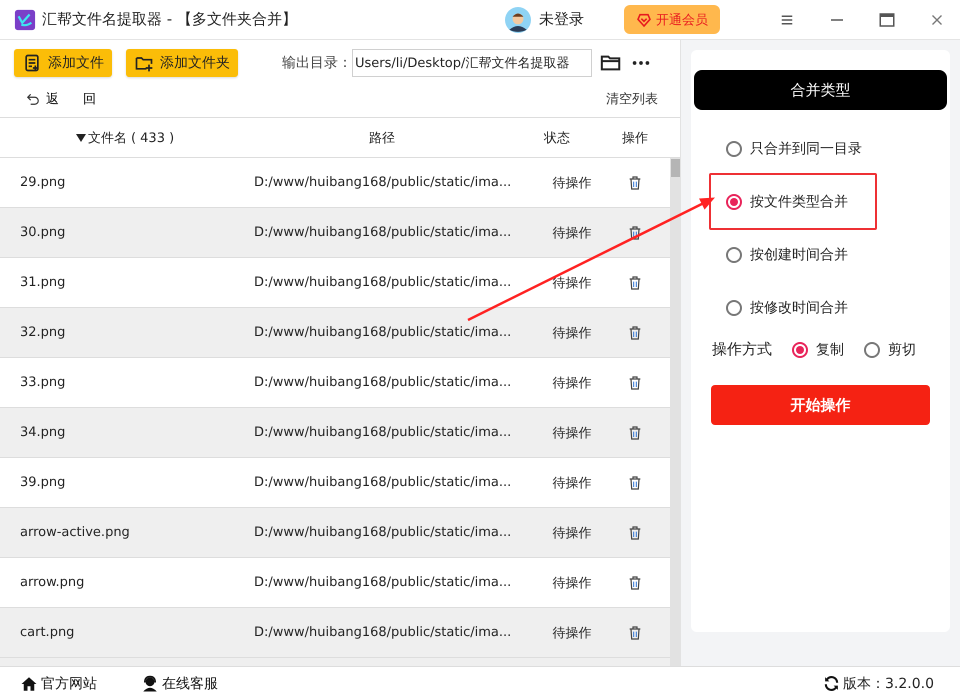 This screenshot has width=960, height=700. What do you see at coordinates (820, 90) in the screenshot?
I see `panel-title: 合并类型` at bounding box center [820, 90].